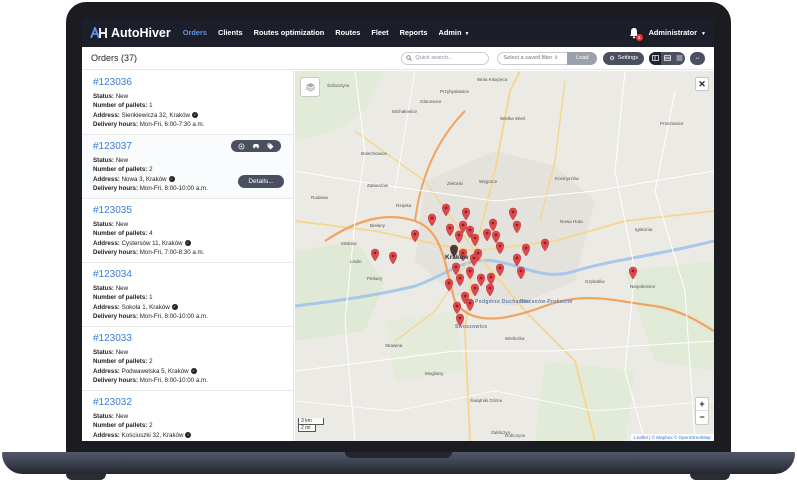 The width and height of the screenshot is (797, 484). What do you see at coordinates (672, 437) in the screenshot?
I see `map-attribution: Leaflet | © Mapbox © OpenStreetMap` at bounding box center [672, 437].